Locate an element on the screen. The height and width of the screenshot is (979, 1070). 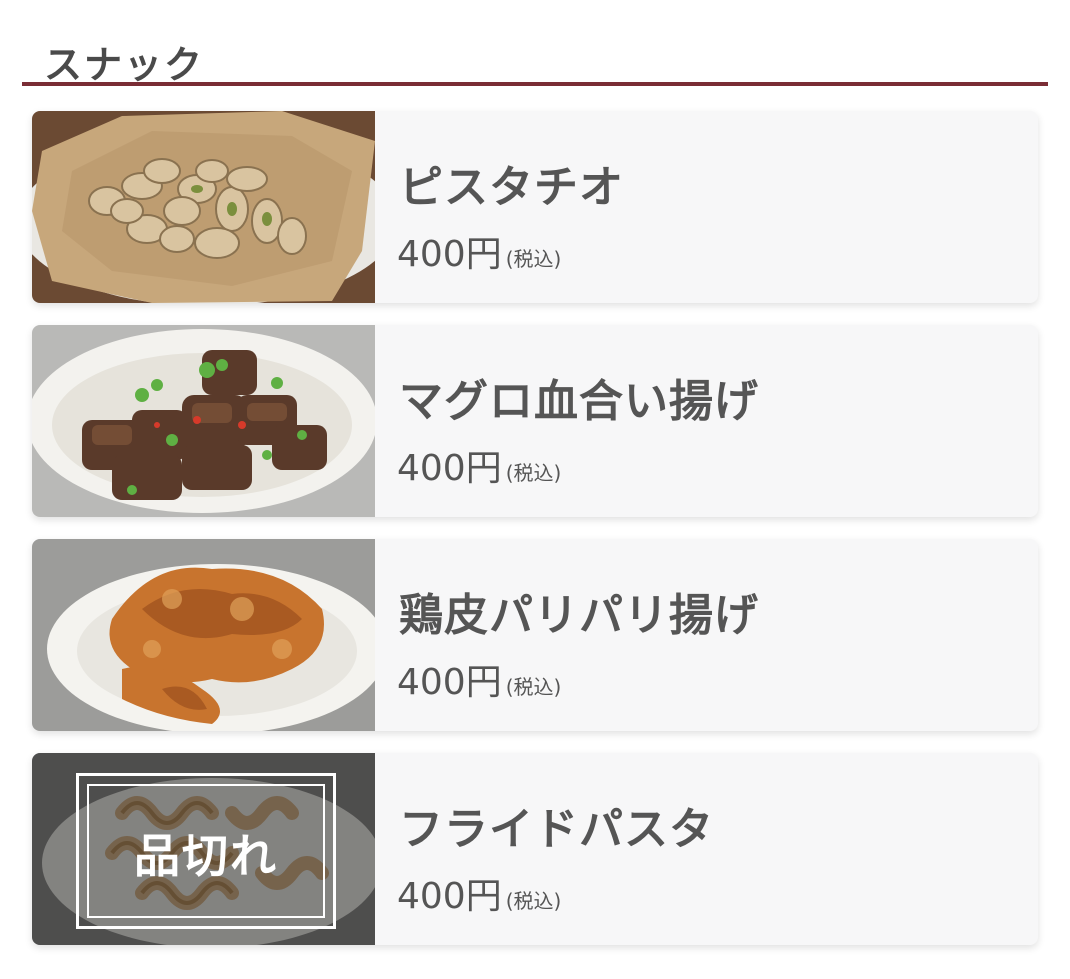
item-name: フライドパスタ is located at coordinates (556, 829).